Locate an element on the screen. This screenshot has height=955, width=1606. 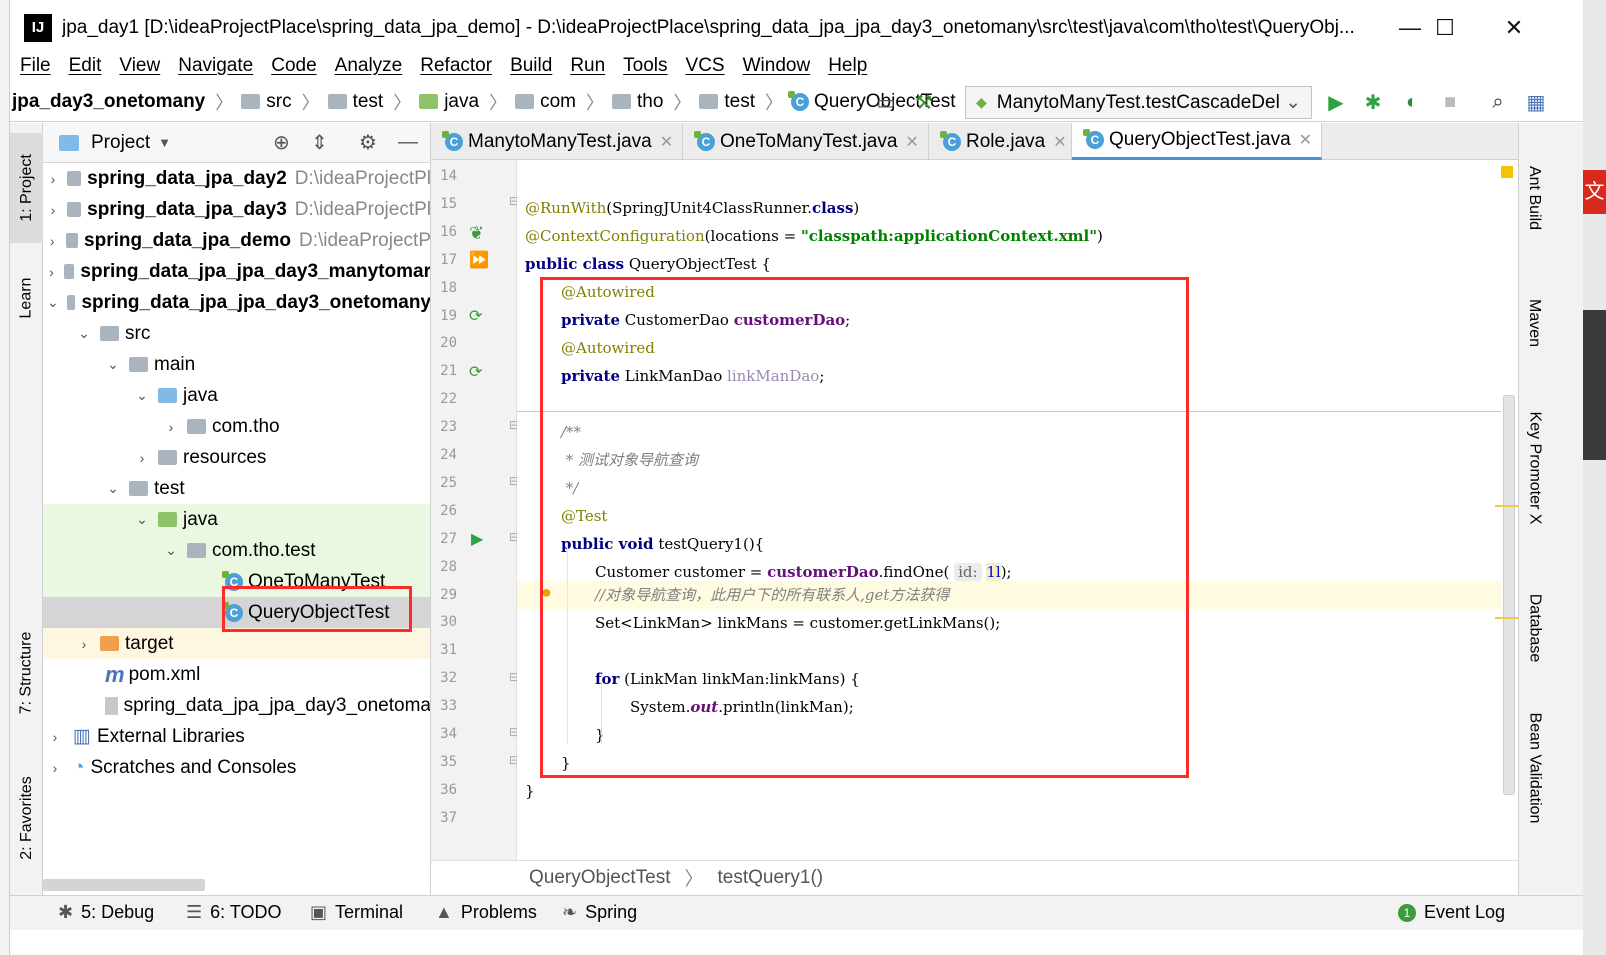
problems-tool-button: ▲ Problems is located at coordinates (486, 912).